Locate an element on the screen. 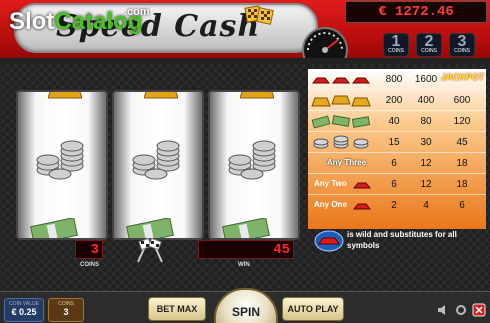 This screenshot has width=490, height=323. any-one-icon: Any One is located at coordinates (343, 205).